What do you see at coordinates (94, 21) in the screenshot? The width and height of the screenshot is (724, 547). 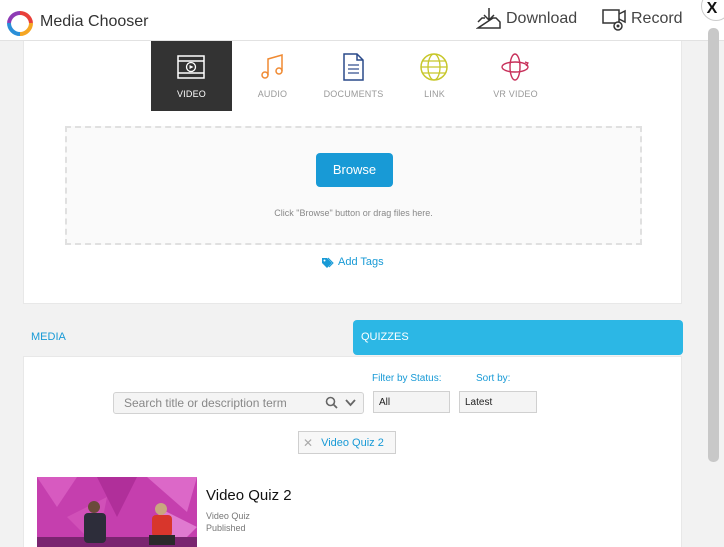 I see `app-title: Media Chooser` at bounding box center [94, 21].